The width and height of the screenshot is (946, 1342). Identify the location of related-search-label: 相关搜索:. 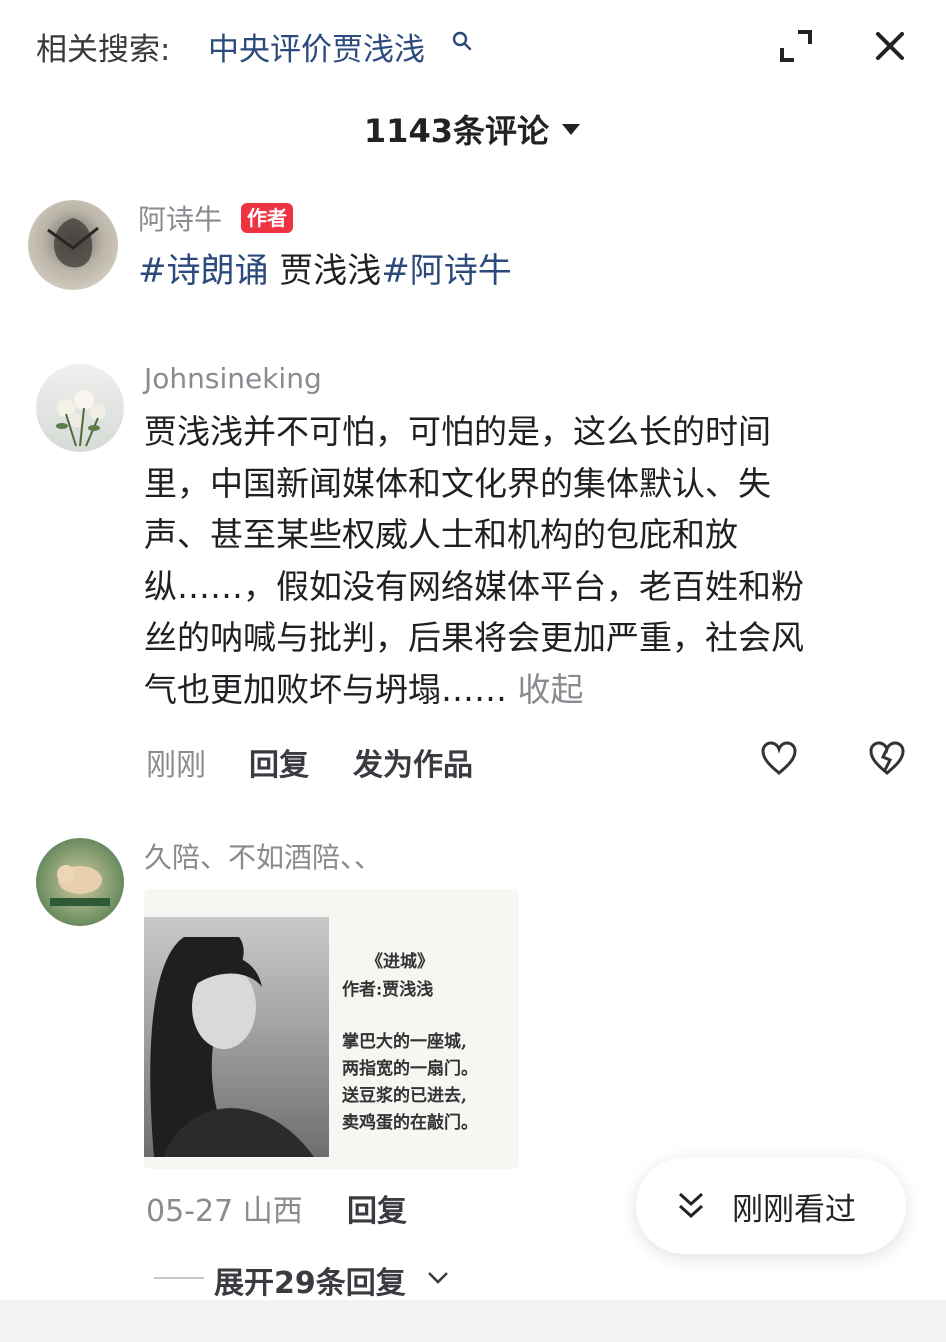
(103, 50).